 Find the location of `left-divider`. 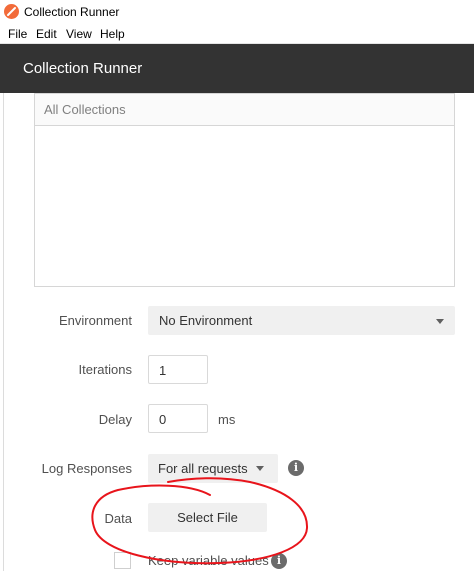

left-divider is located at coordinates (3, 332).